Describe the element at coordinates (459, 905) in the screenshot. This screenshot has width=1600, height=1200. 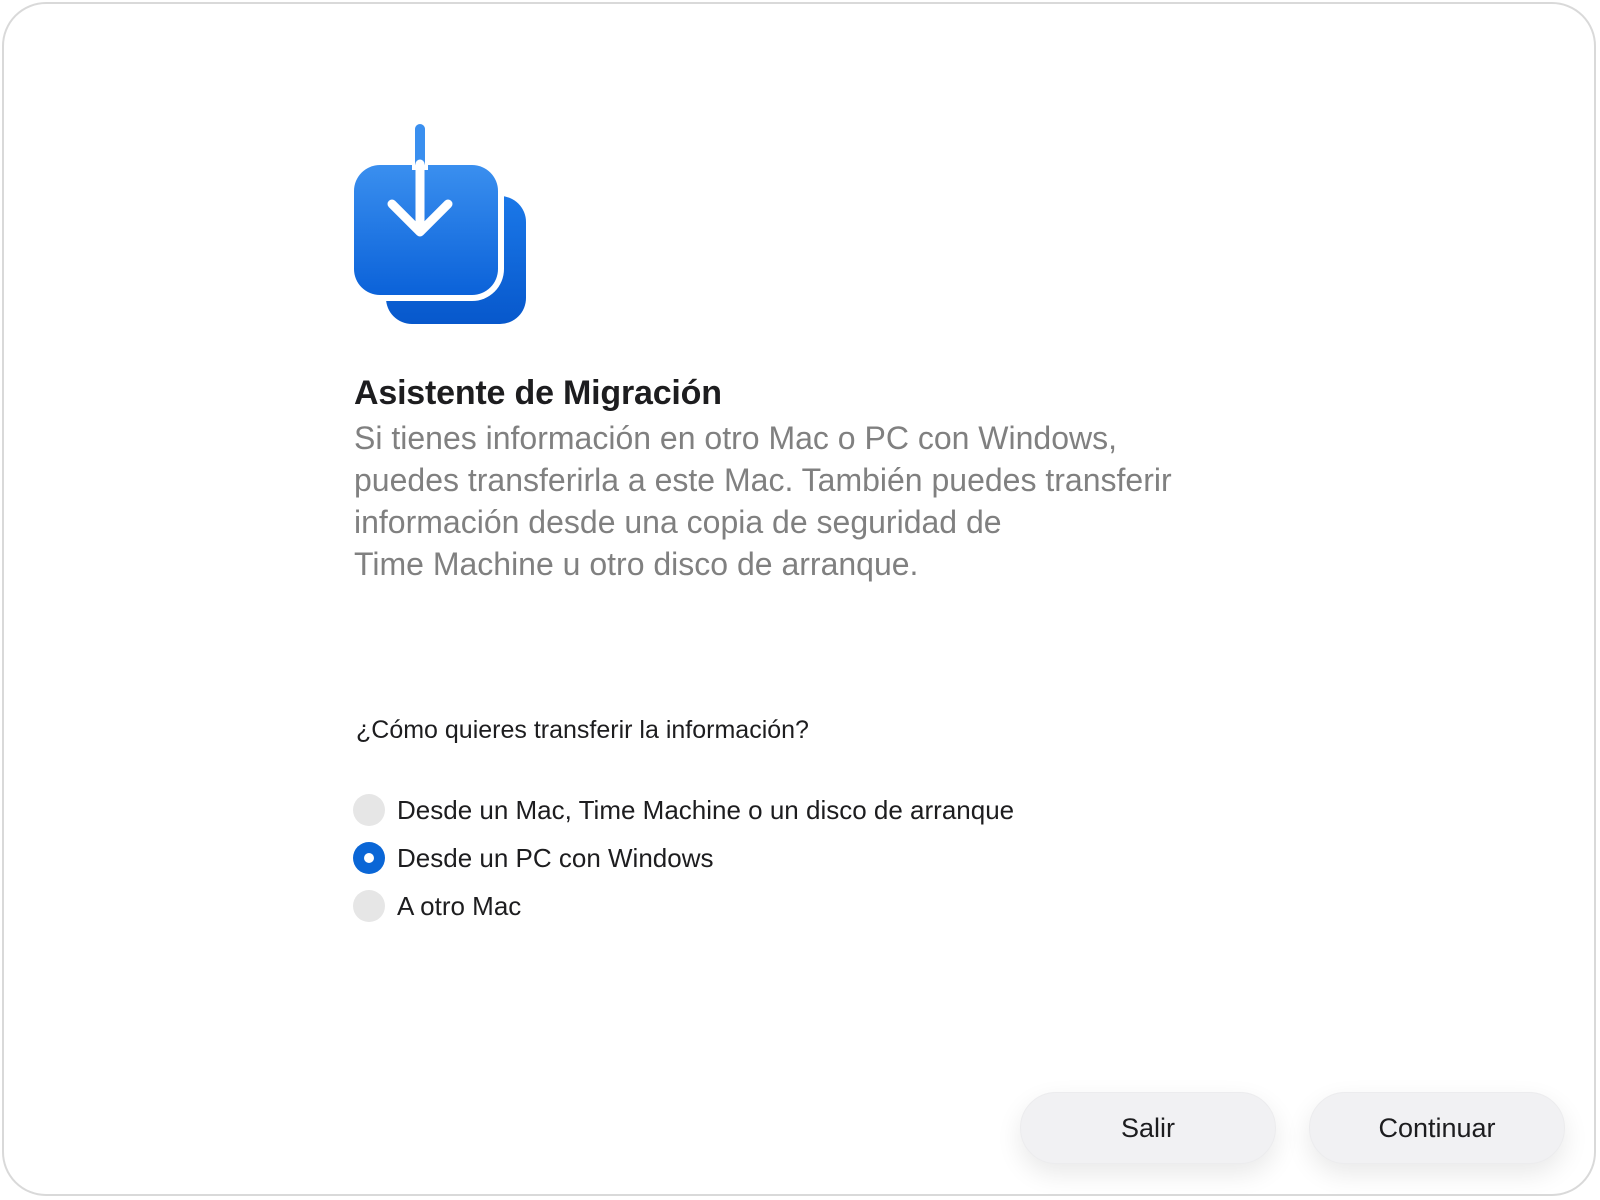
I see `option-label: A otro Mac` at that location.